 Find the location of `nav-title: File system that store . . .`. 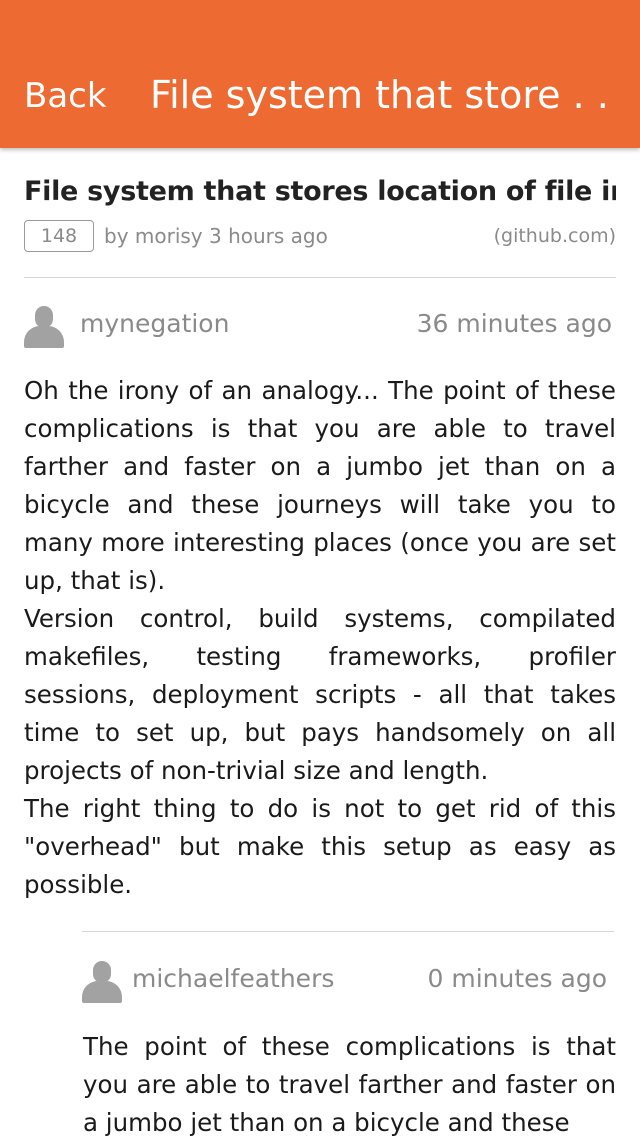

nav-title: File system that store . . . is located at coordinates (385, 95).